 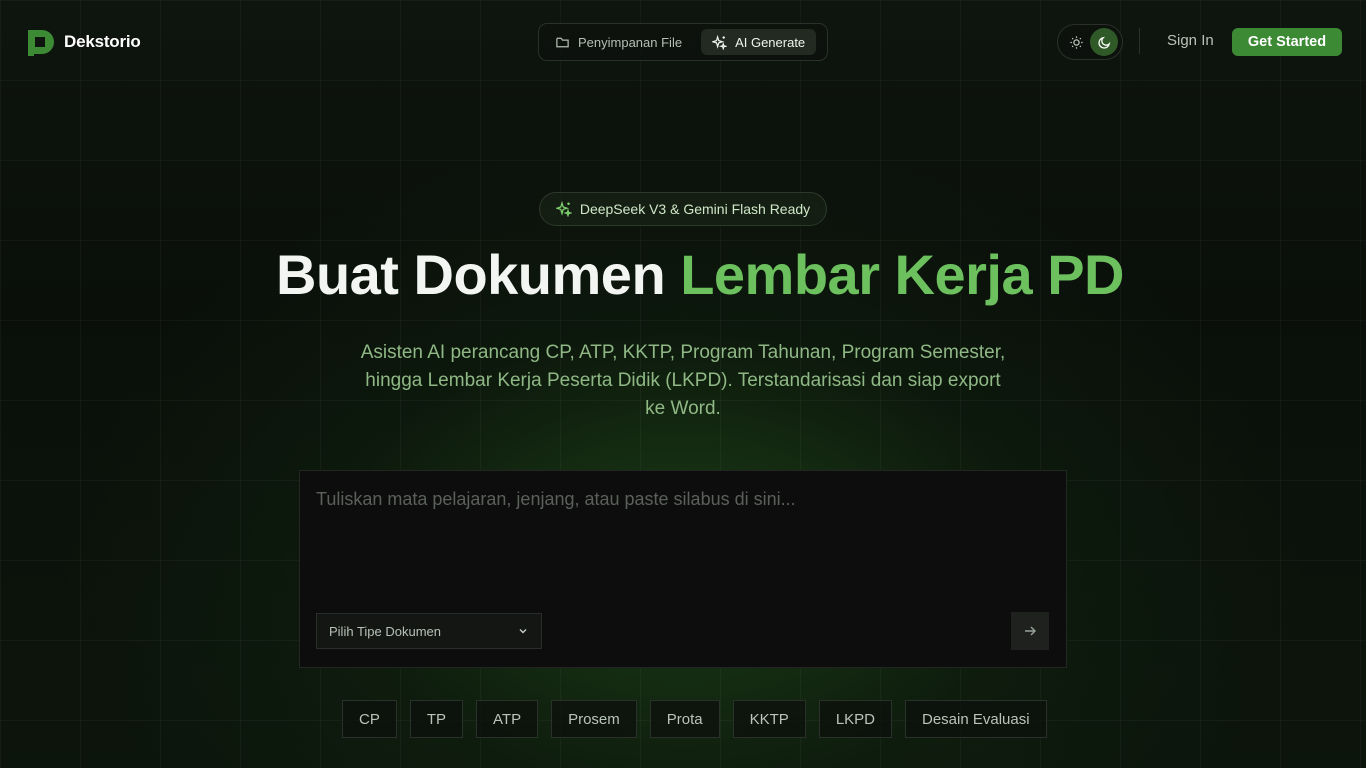 I want to click on brand-name: Dekstorio, so click(x=102, y=41).